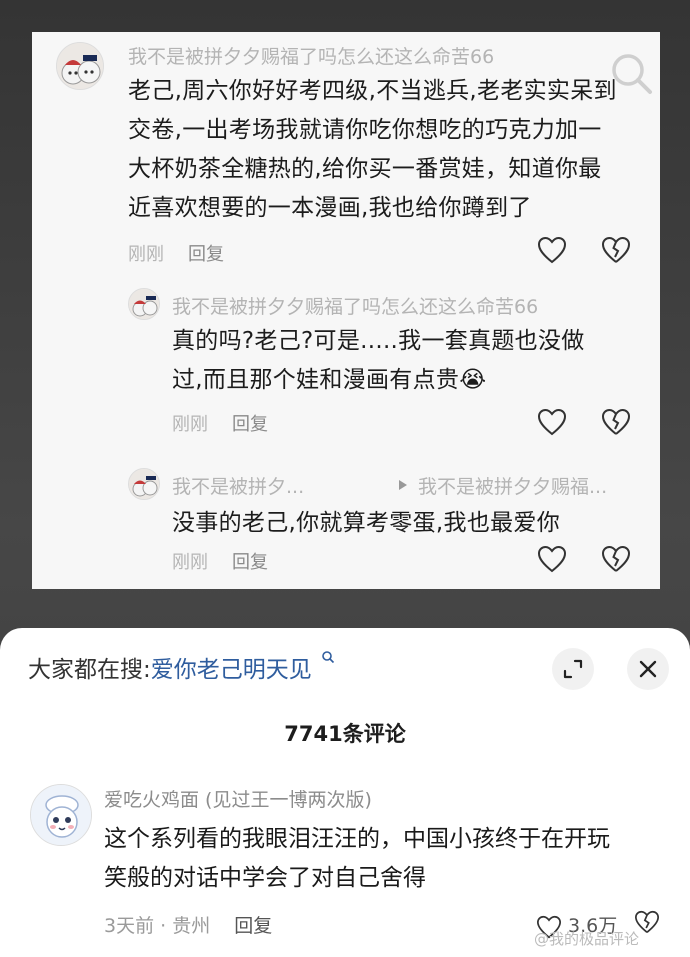 The height and width of the screenshot is (957, 690). What do you see at coordinates (372, 91) in the screenshot?
I see `comment-line: 老己,周六你好好考四级,不当逃兵,老老实实呆到` at bounding box center [372, 91].